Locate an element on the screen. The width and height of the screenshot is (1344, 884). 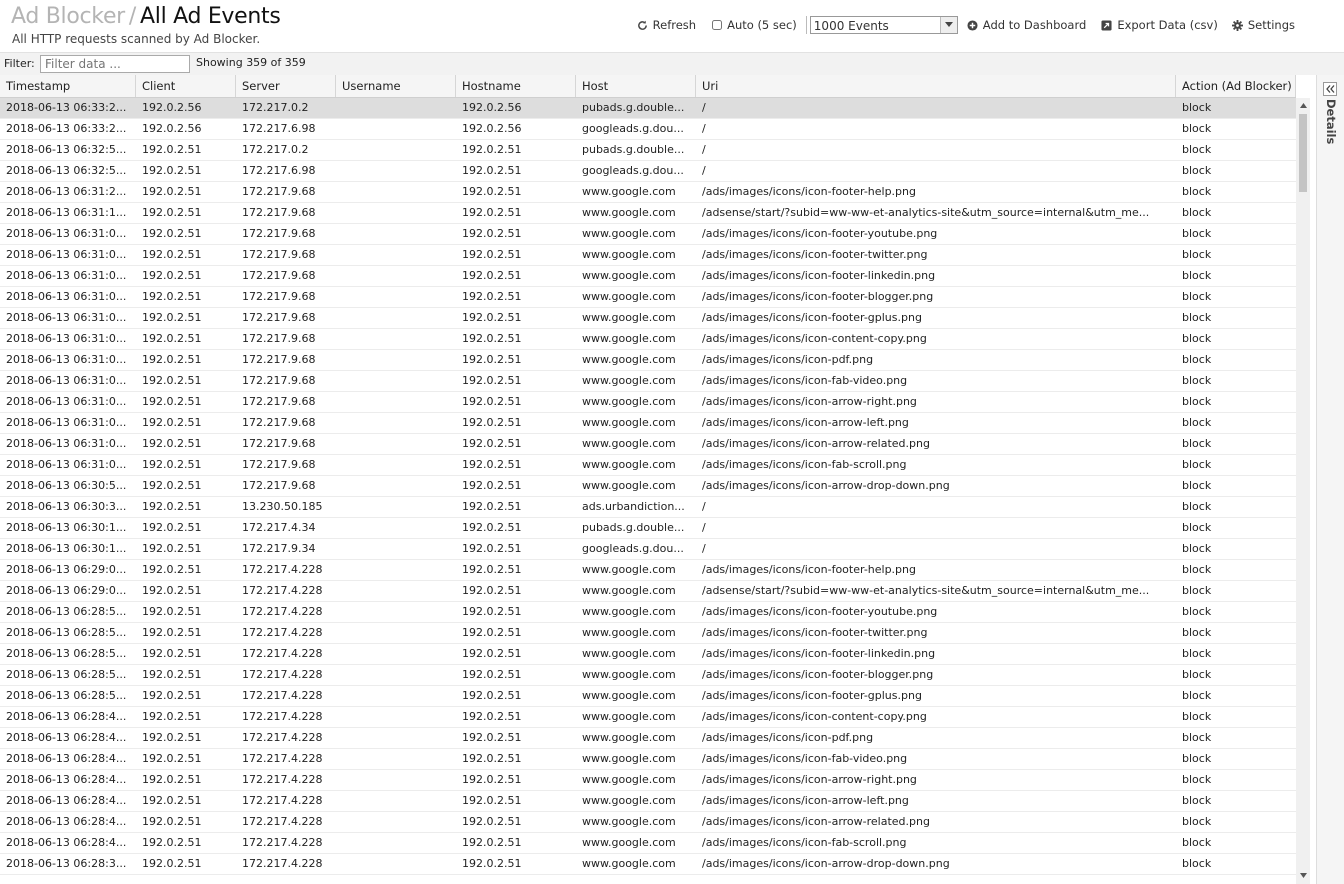
refresh-button: Refresh is located at coordinates (666, 25).